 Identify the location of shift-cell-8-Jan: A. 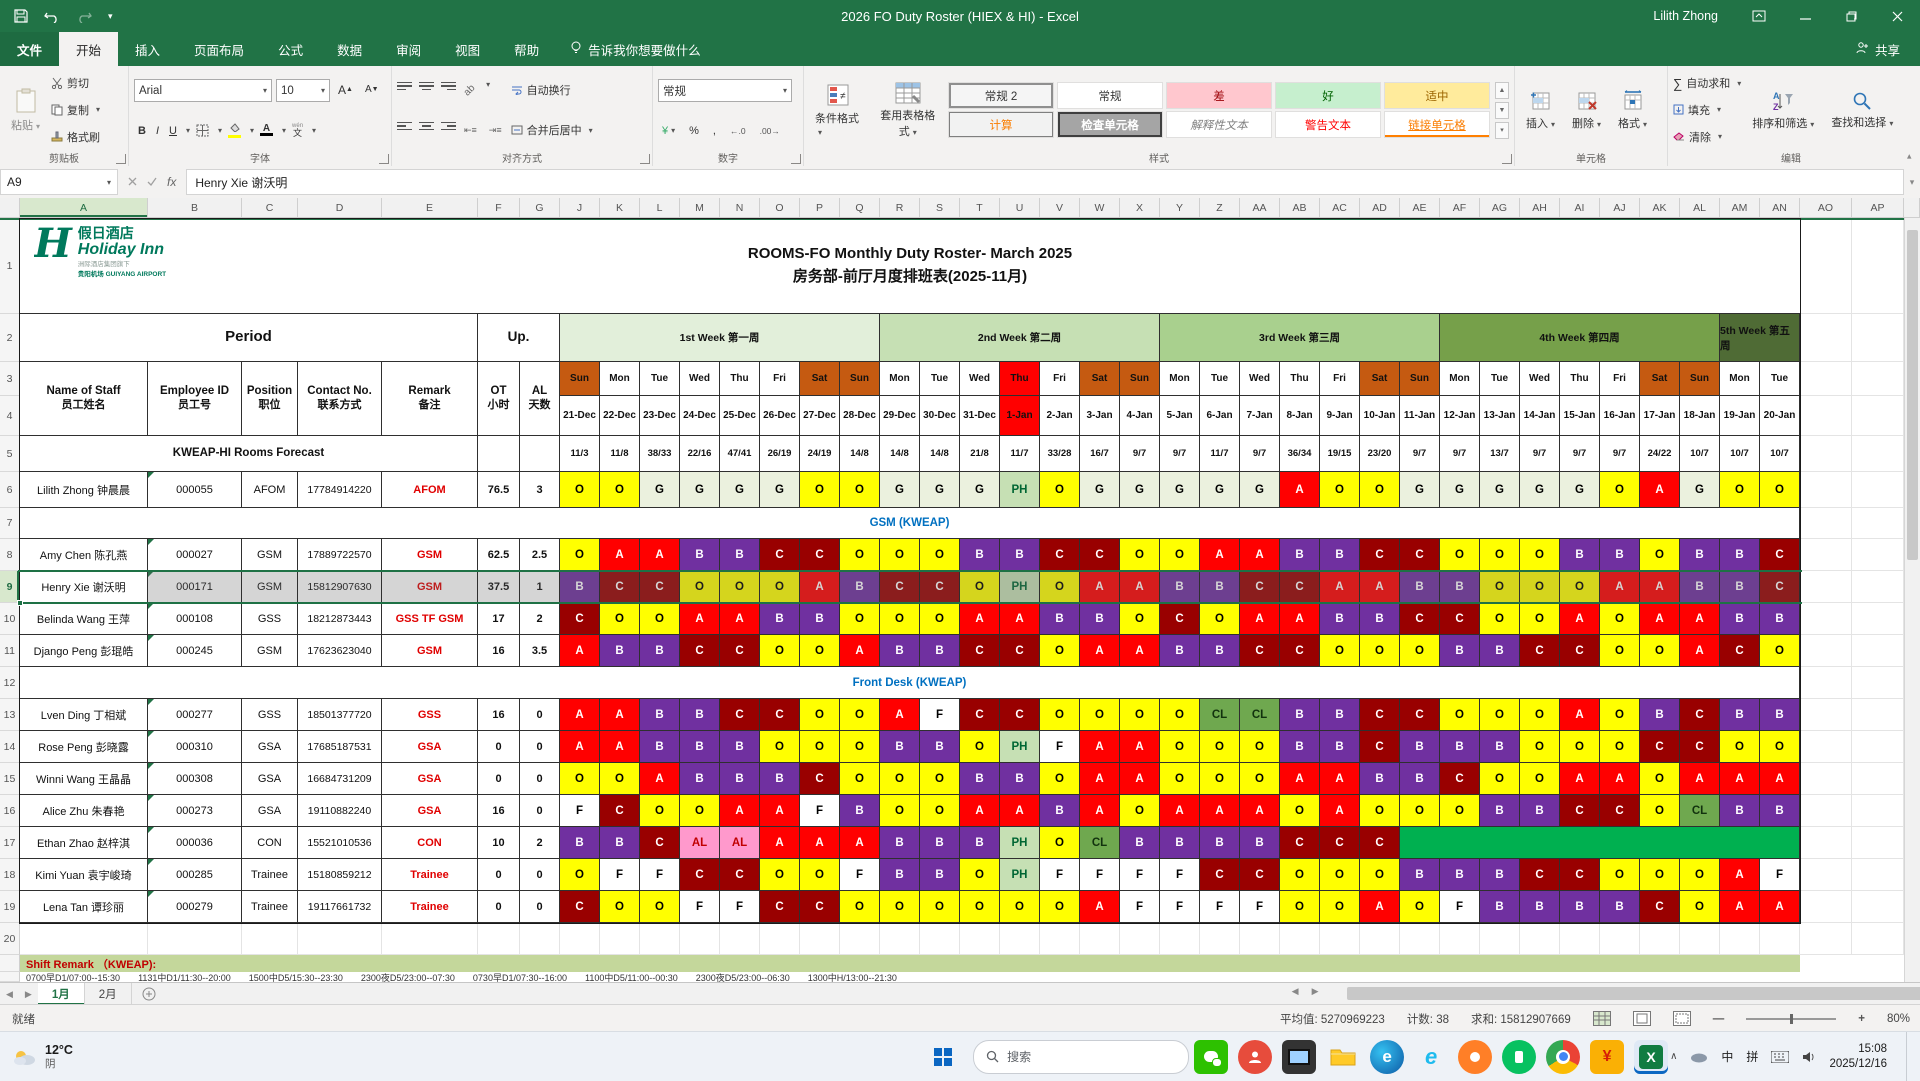
(1300, 490).